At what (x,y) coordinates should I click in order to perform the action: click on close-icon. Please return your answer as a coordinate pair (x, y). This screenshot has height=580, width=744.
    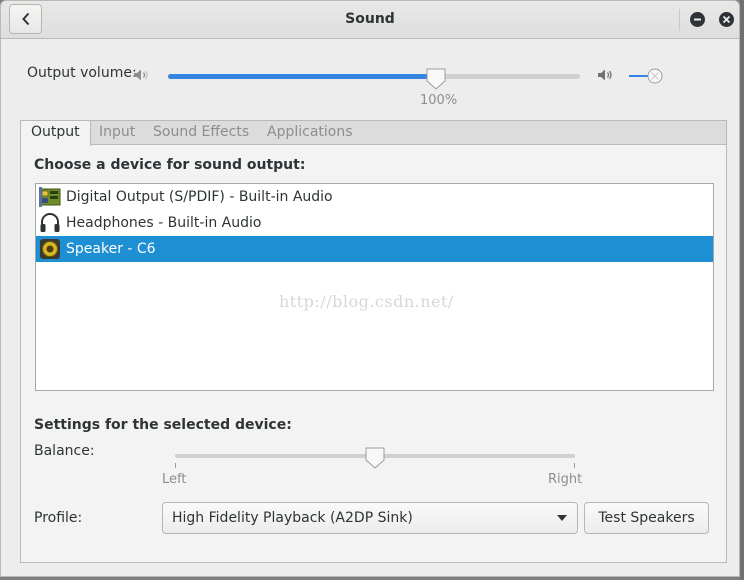
    Looking at the image, I should click on (726, 19).